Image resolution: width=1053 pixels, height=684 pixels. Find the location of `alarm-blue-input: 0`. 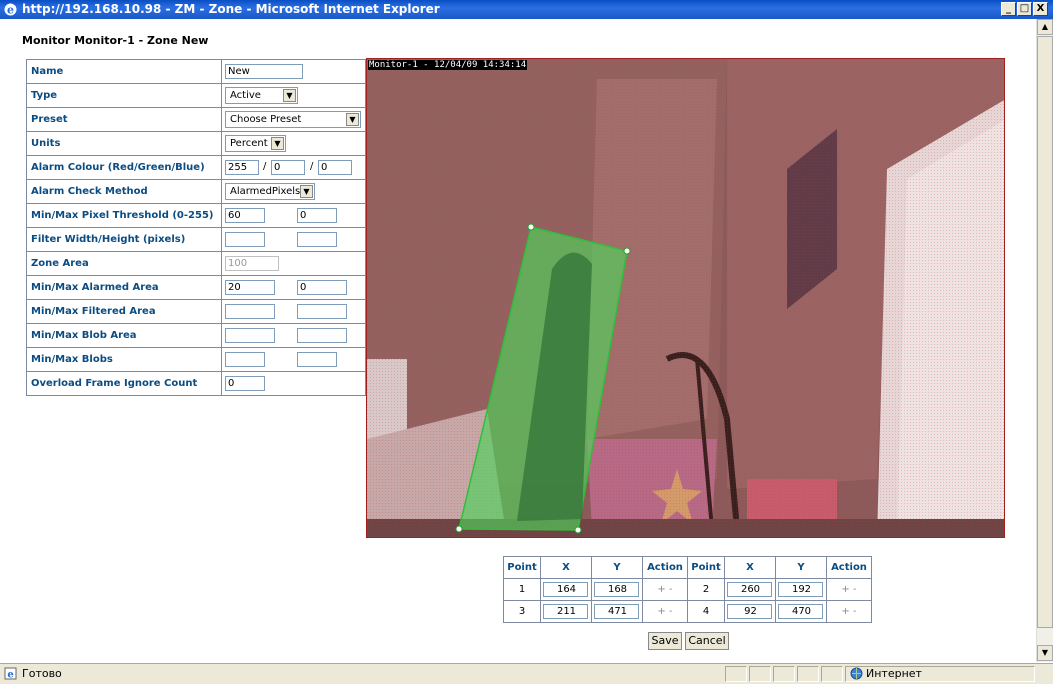

alarm-blue-input: 0 is located at coordinates (335, 167).